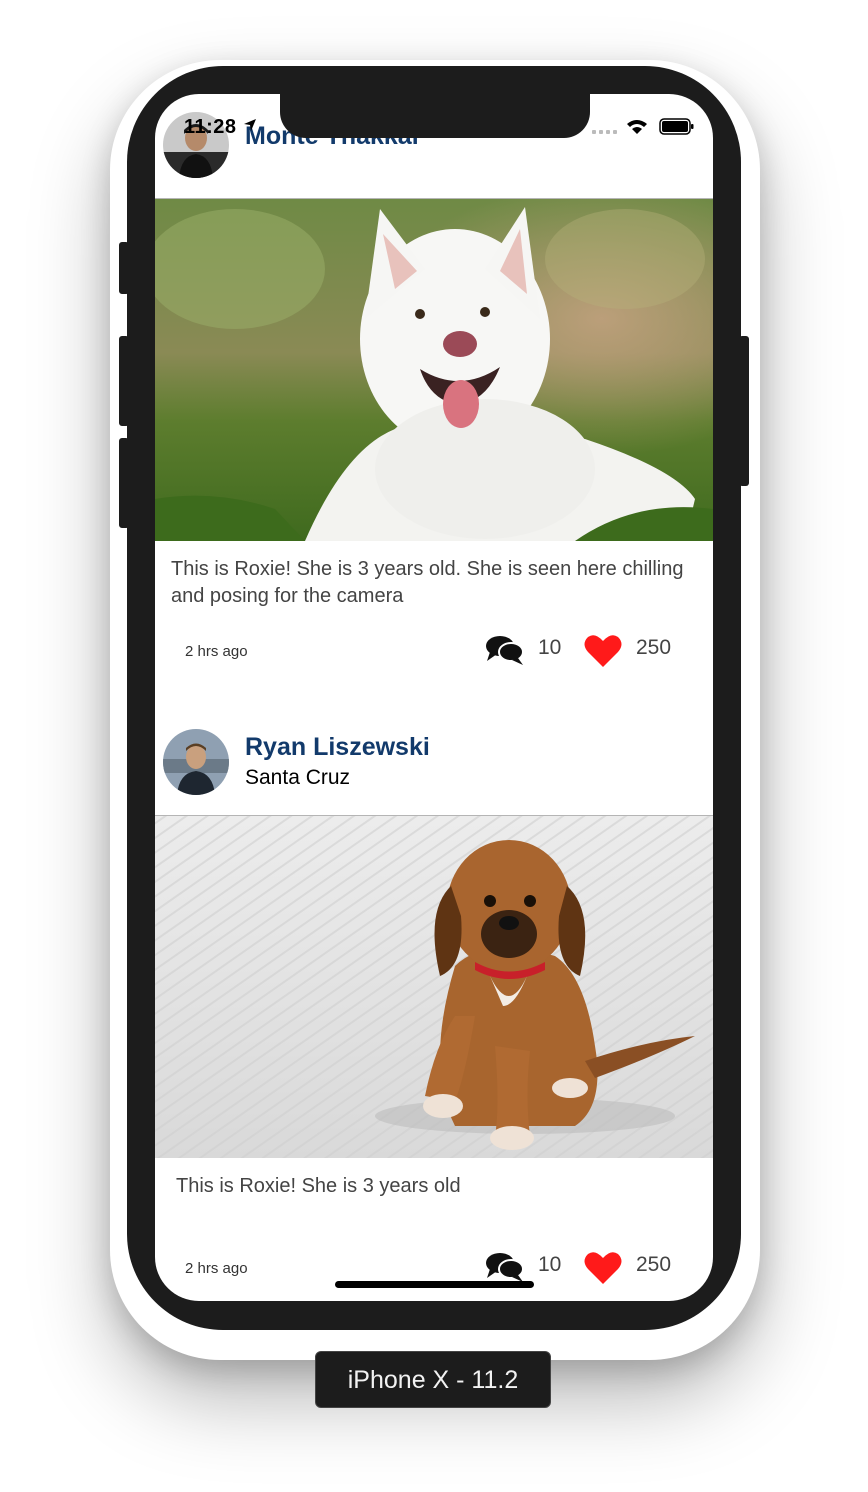  What do you see at coordinates (124, 268) in the screenshot?
I see `mute-switch` at bounding box center [124, 268].